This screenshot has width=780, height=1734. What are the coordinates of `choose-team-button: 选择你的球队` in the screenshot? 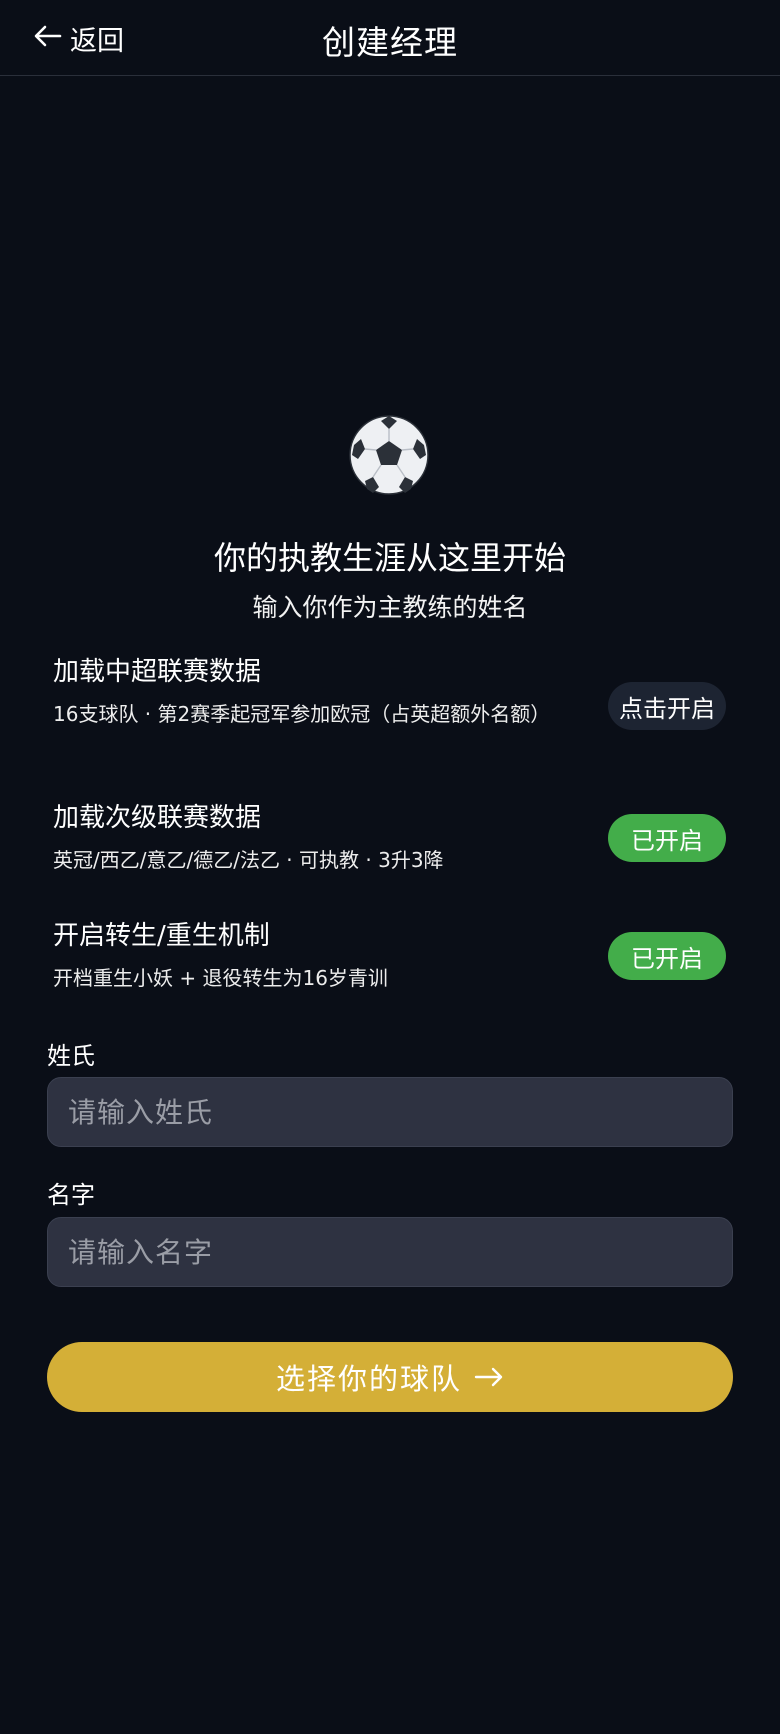 It's located at (390, 1377).